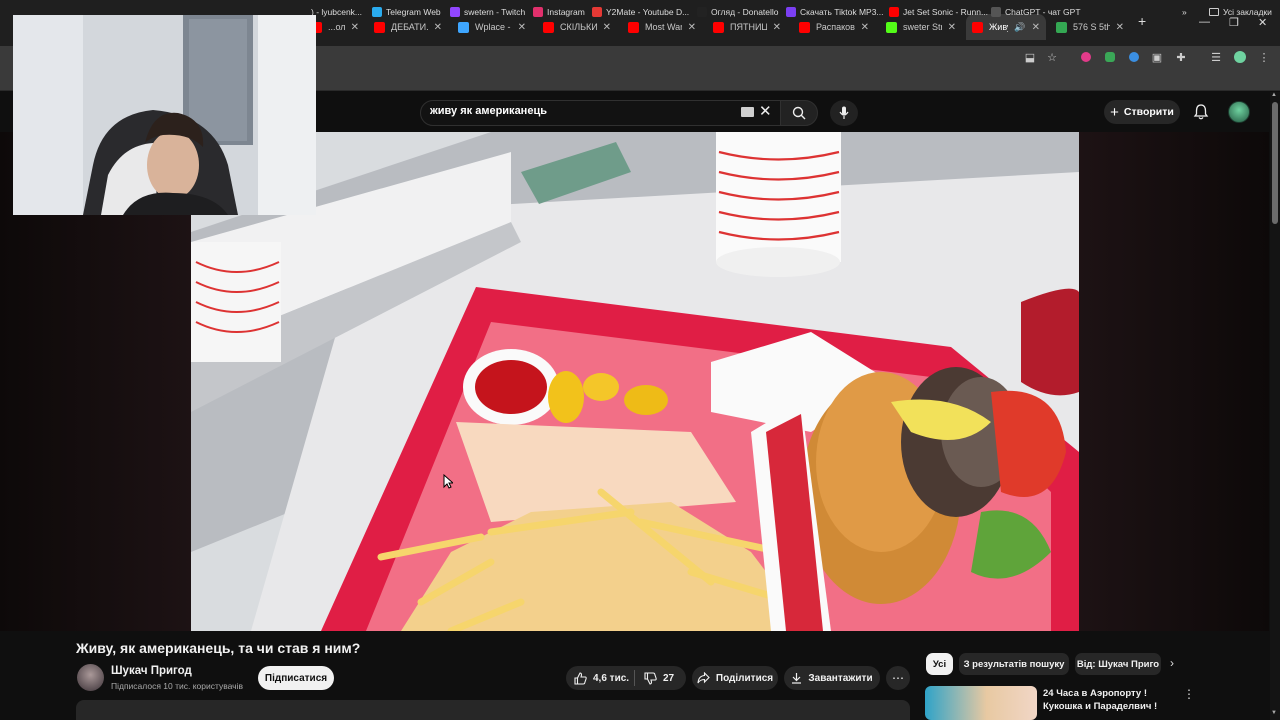  I want to click on channel-name: Шукач Пригод, so click(151, 671).